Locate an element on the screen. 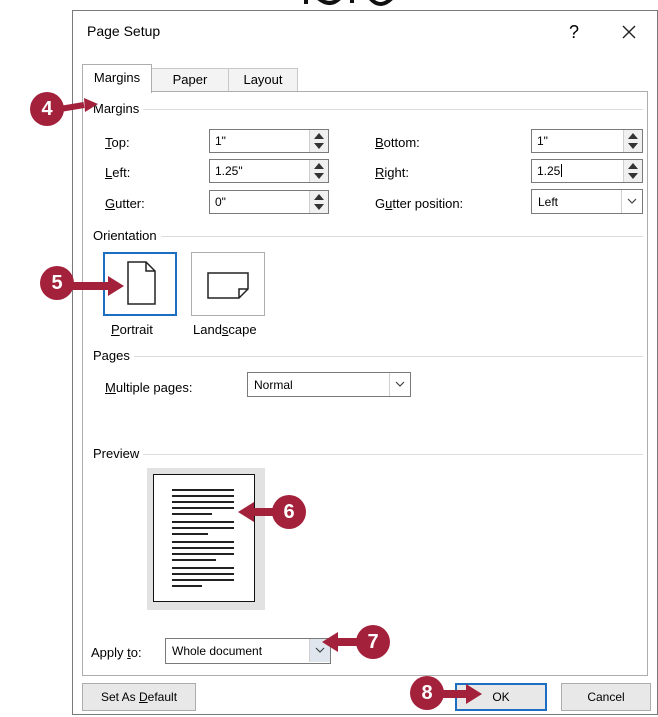 The image size is (658, 717). landscape-button is located at coordinates (228, 284).